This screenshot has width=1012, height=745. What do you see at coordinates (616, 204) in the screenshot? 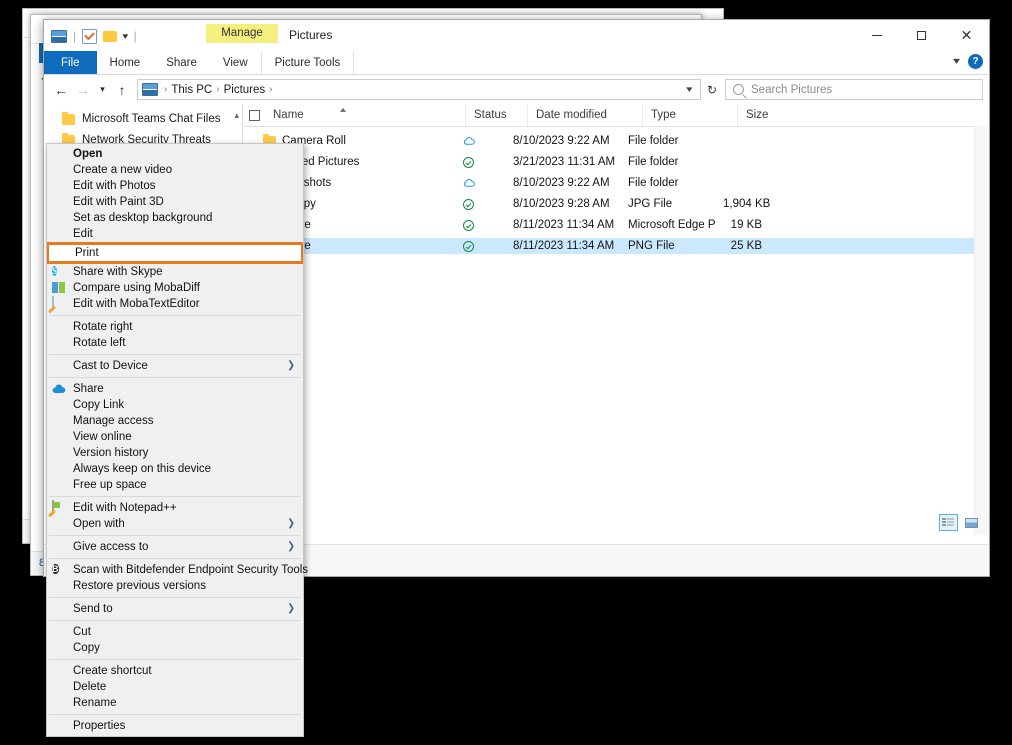
I see `table-row: uppy 8/10/2023 9:28 AM JPG File 1,904 KB` at bounding box center [616, 204].